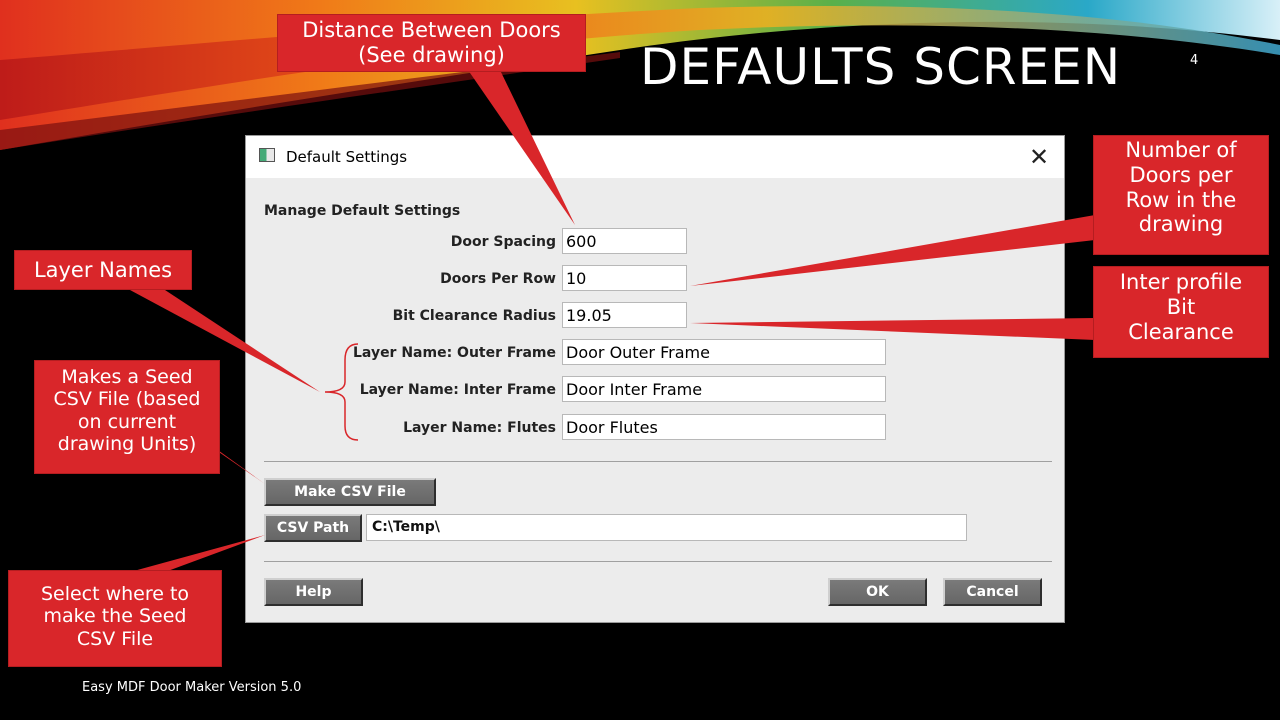  Describe the element at coordinates (1181, 331) in the screenshot. I see `callout-text: Clearance` at that location.